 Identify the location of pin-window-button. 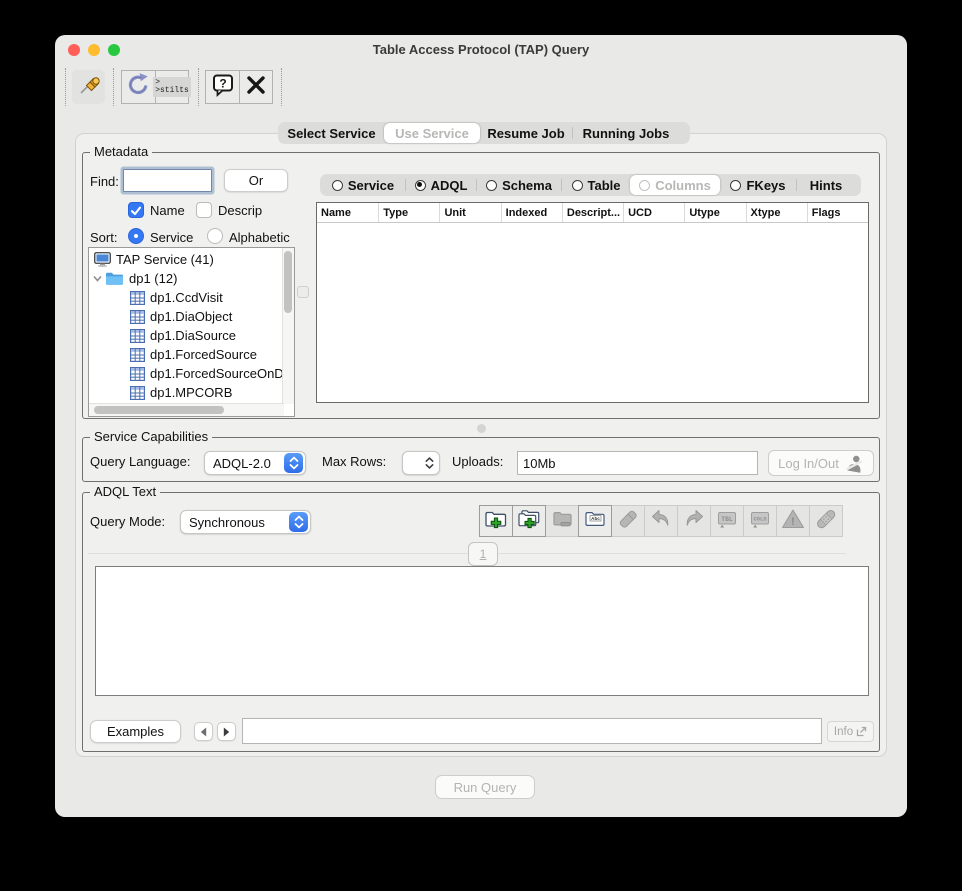
(88, 87).